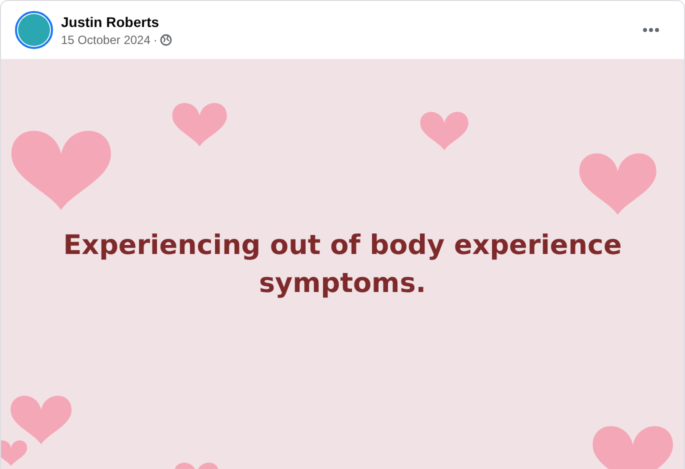 The height and width of the screenshot is (469, 685). I want to click on post-date: 15 October 2024, so click(105, 39).